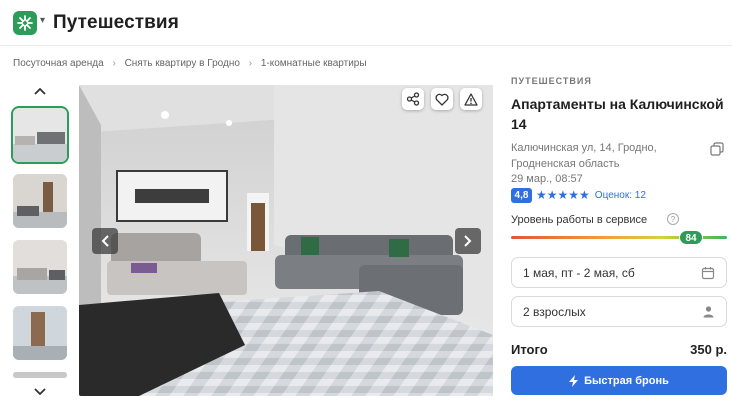 The height and width of the screenshot is (413, 732). I want to click on chevron-right-icon, so click(468, 241).